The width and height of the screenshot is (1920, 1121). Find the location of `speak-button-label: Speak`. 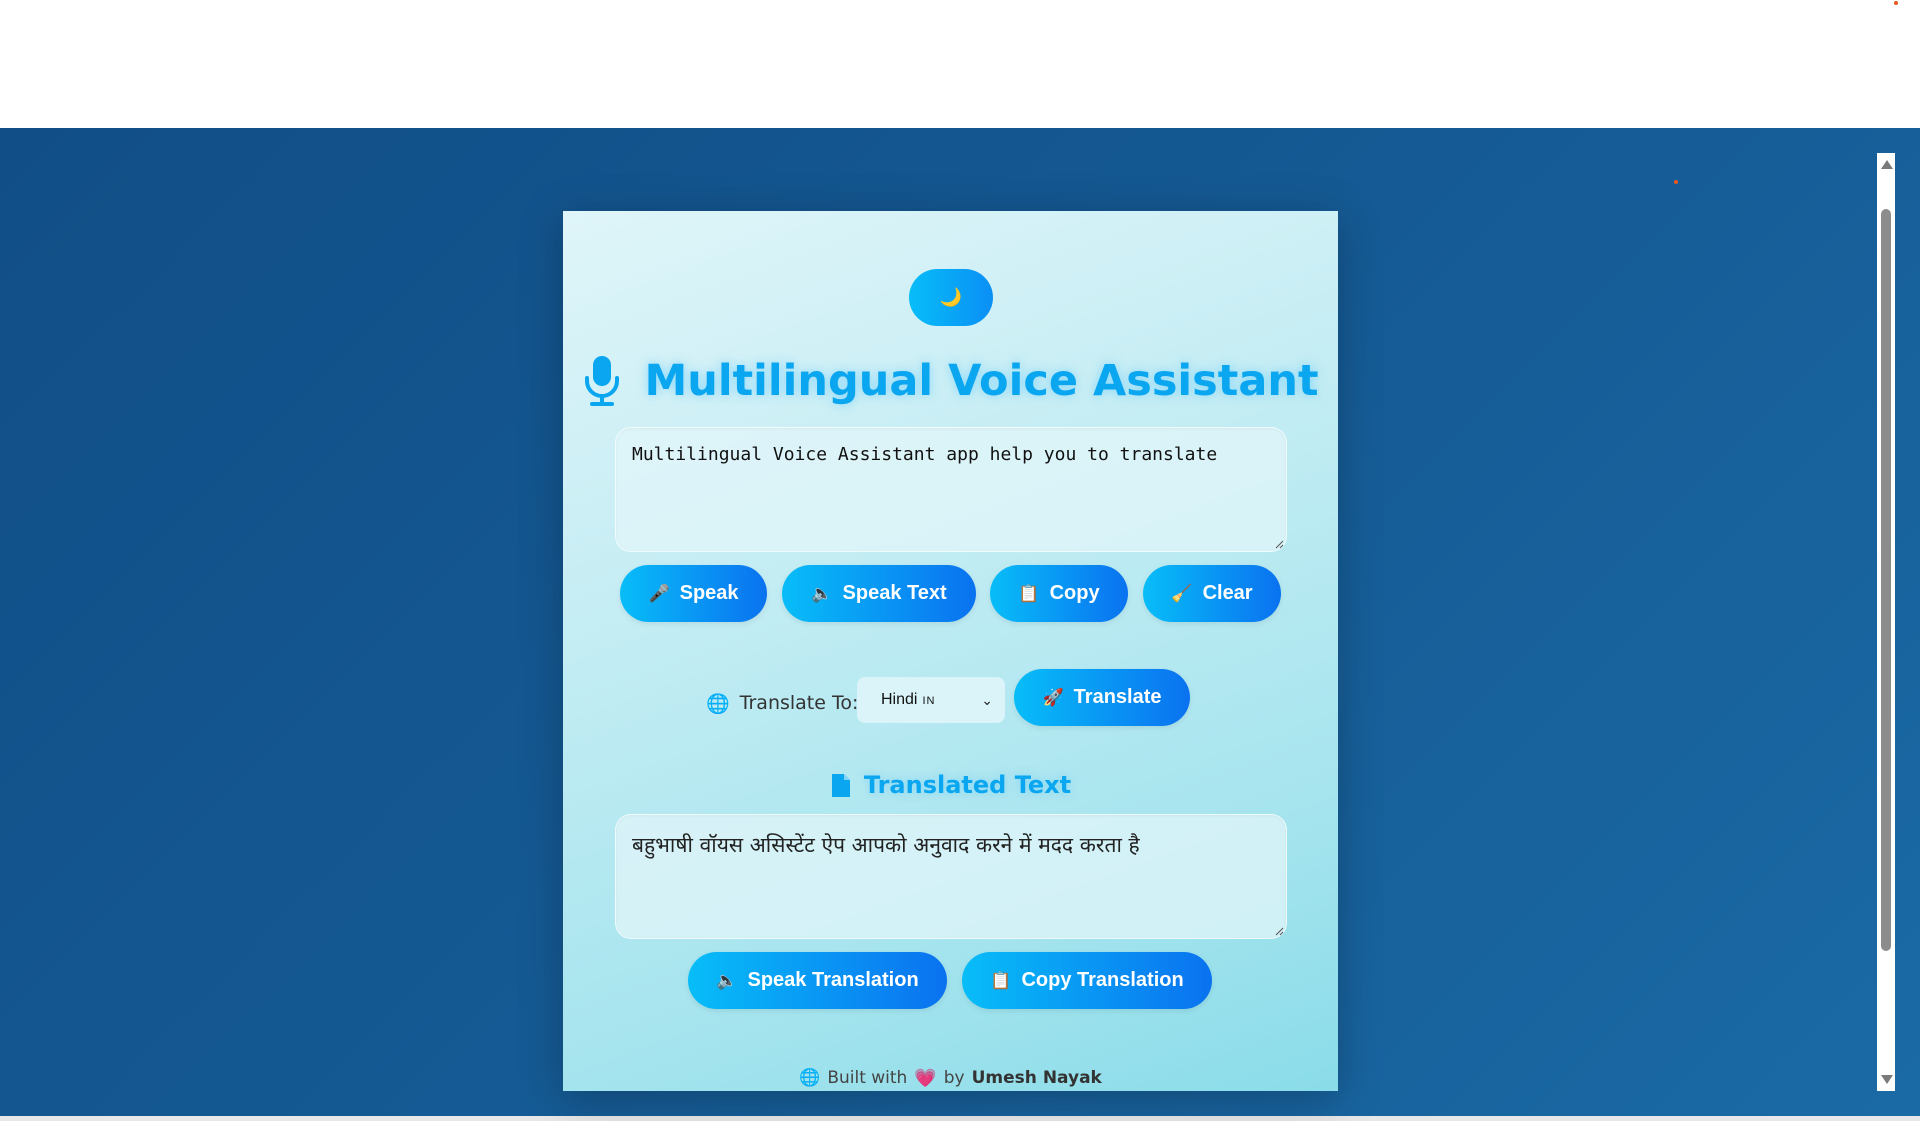

speak-button-label: Speak is located at coordinates (709, 593).